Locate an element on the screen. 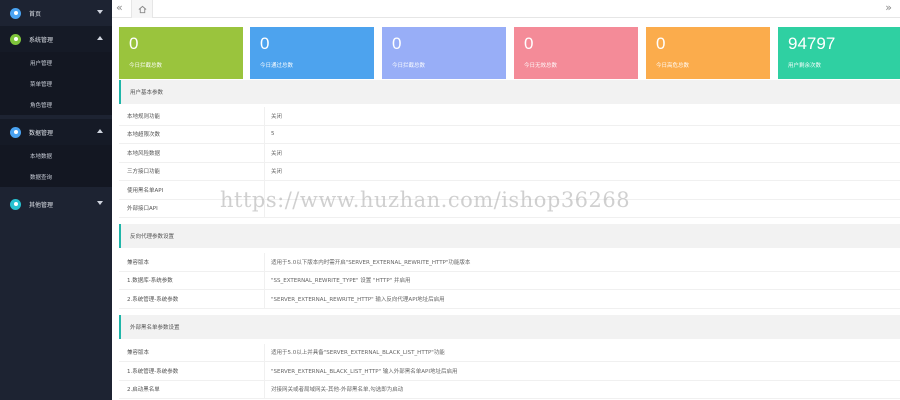 The image size is (900, 400). sidebar-item-system: 系统管理 is located at coordinates (56, 39).